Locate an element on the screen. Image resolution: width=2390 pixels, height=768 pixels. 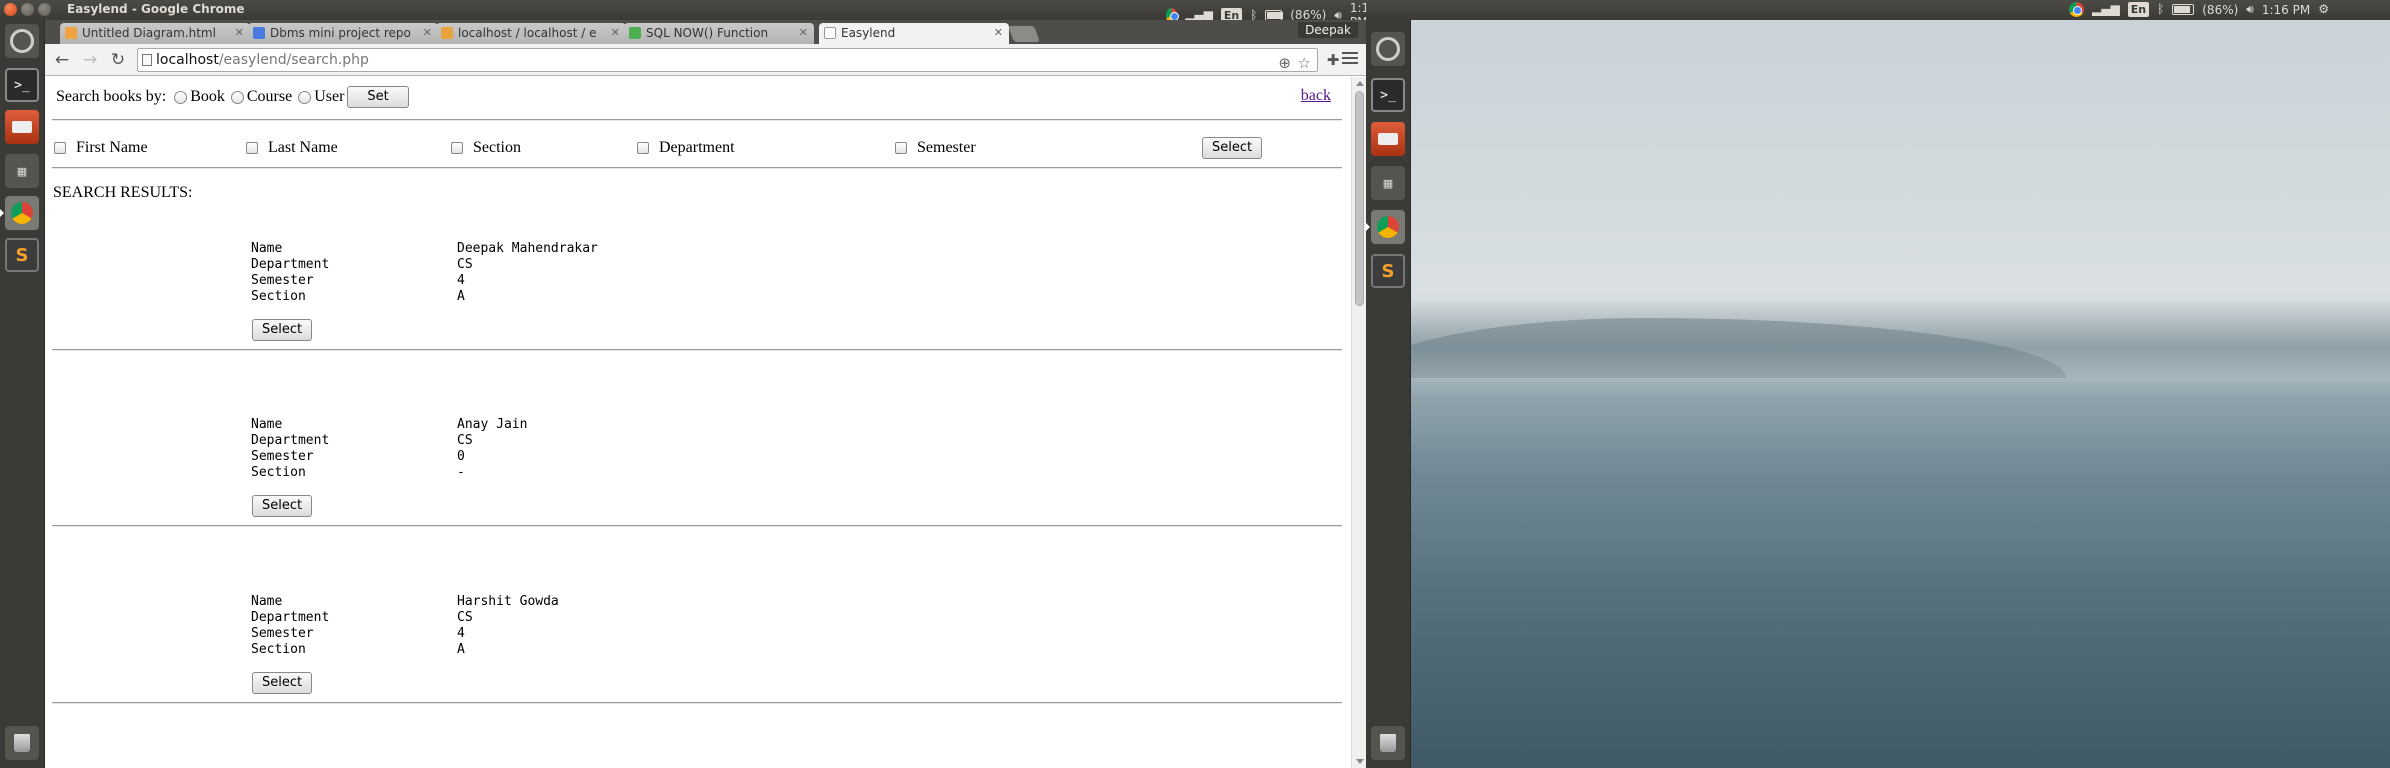
filter-last-name: Last Name is located at coordinates (292, 148).